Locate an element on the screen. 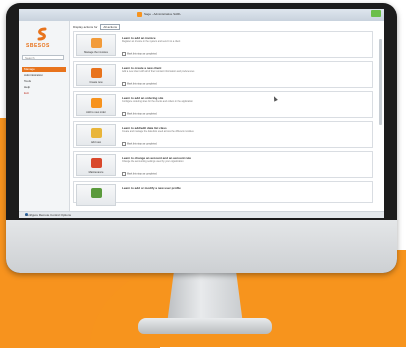 Image resolution: width=406 pixels, height=348 pixels. statusbar-text: Configure Remote Control Options is located at coordinates (48, 215).